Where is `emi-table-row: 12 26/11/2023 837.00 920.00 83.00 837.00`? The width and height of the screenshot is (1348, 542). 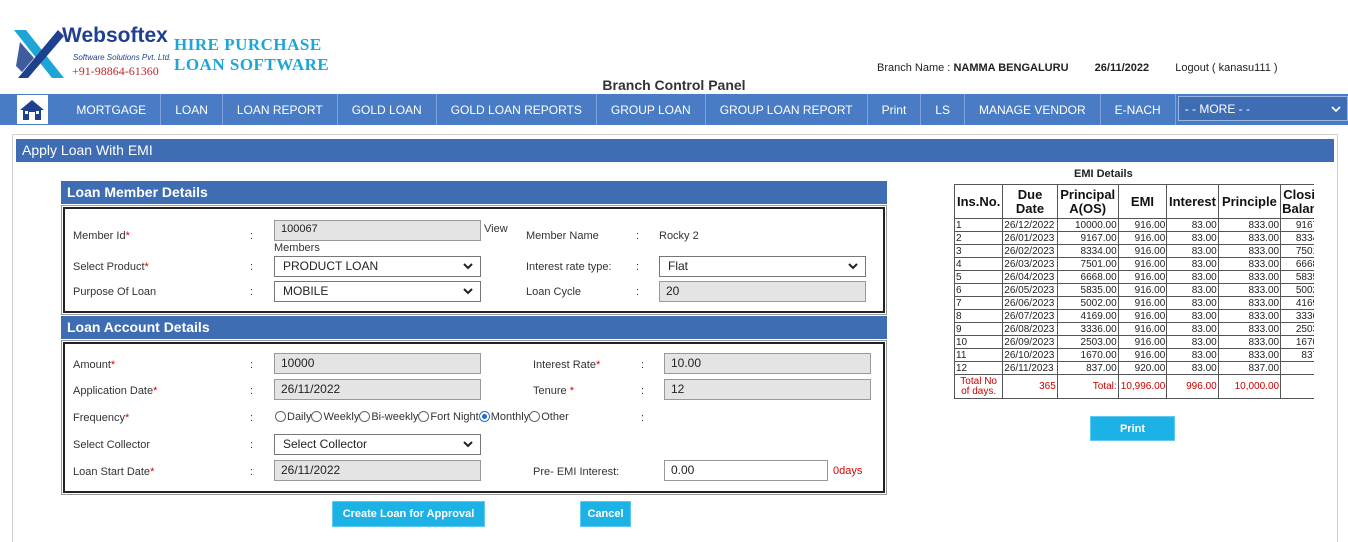
emi-table-row: 12 26/11/2023 837.00 920.00 83.00 837.00 is located at coordinates (1134, 368).